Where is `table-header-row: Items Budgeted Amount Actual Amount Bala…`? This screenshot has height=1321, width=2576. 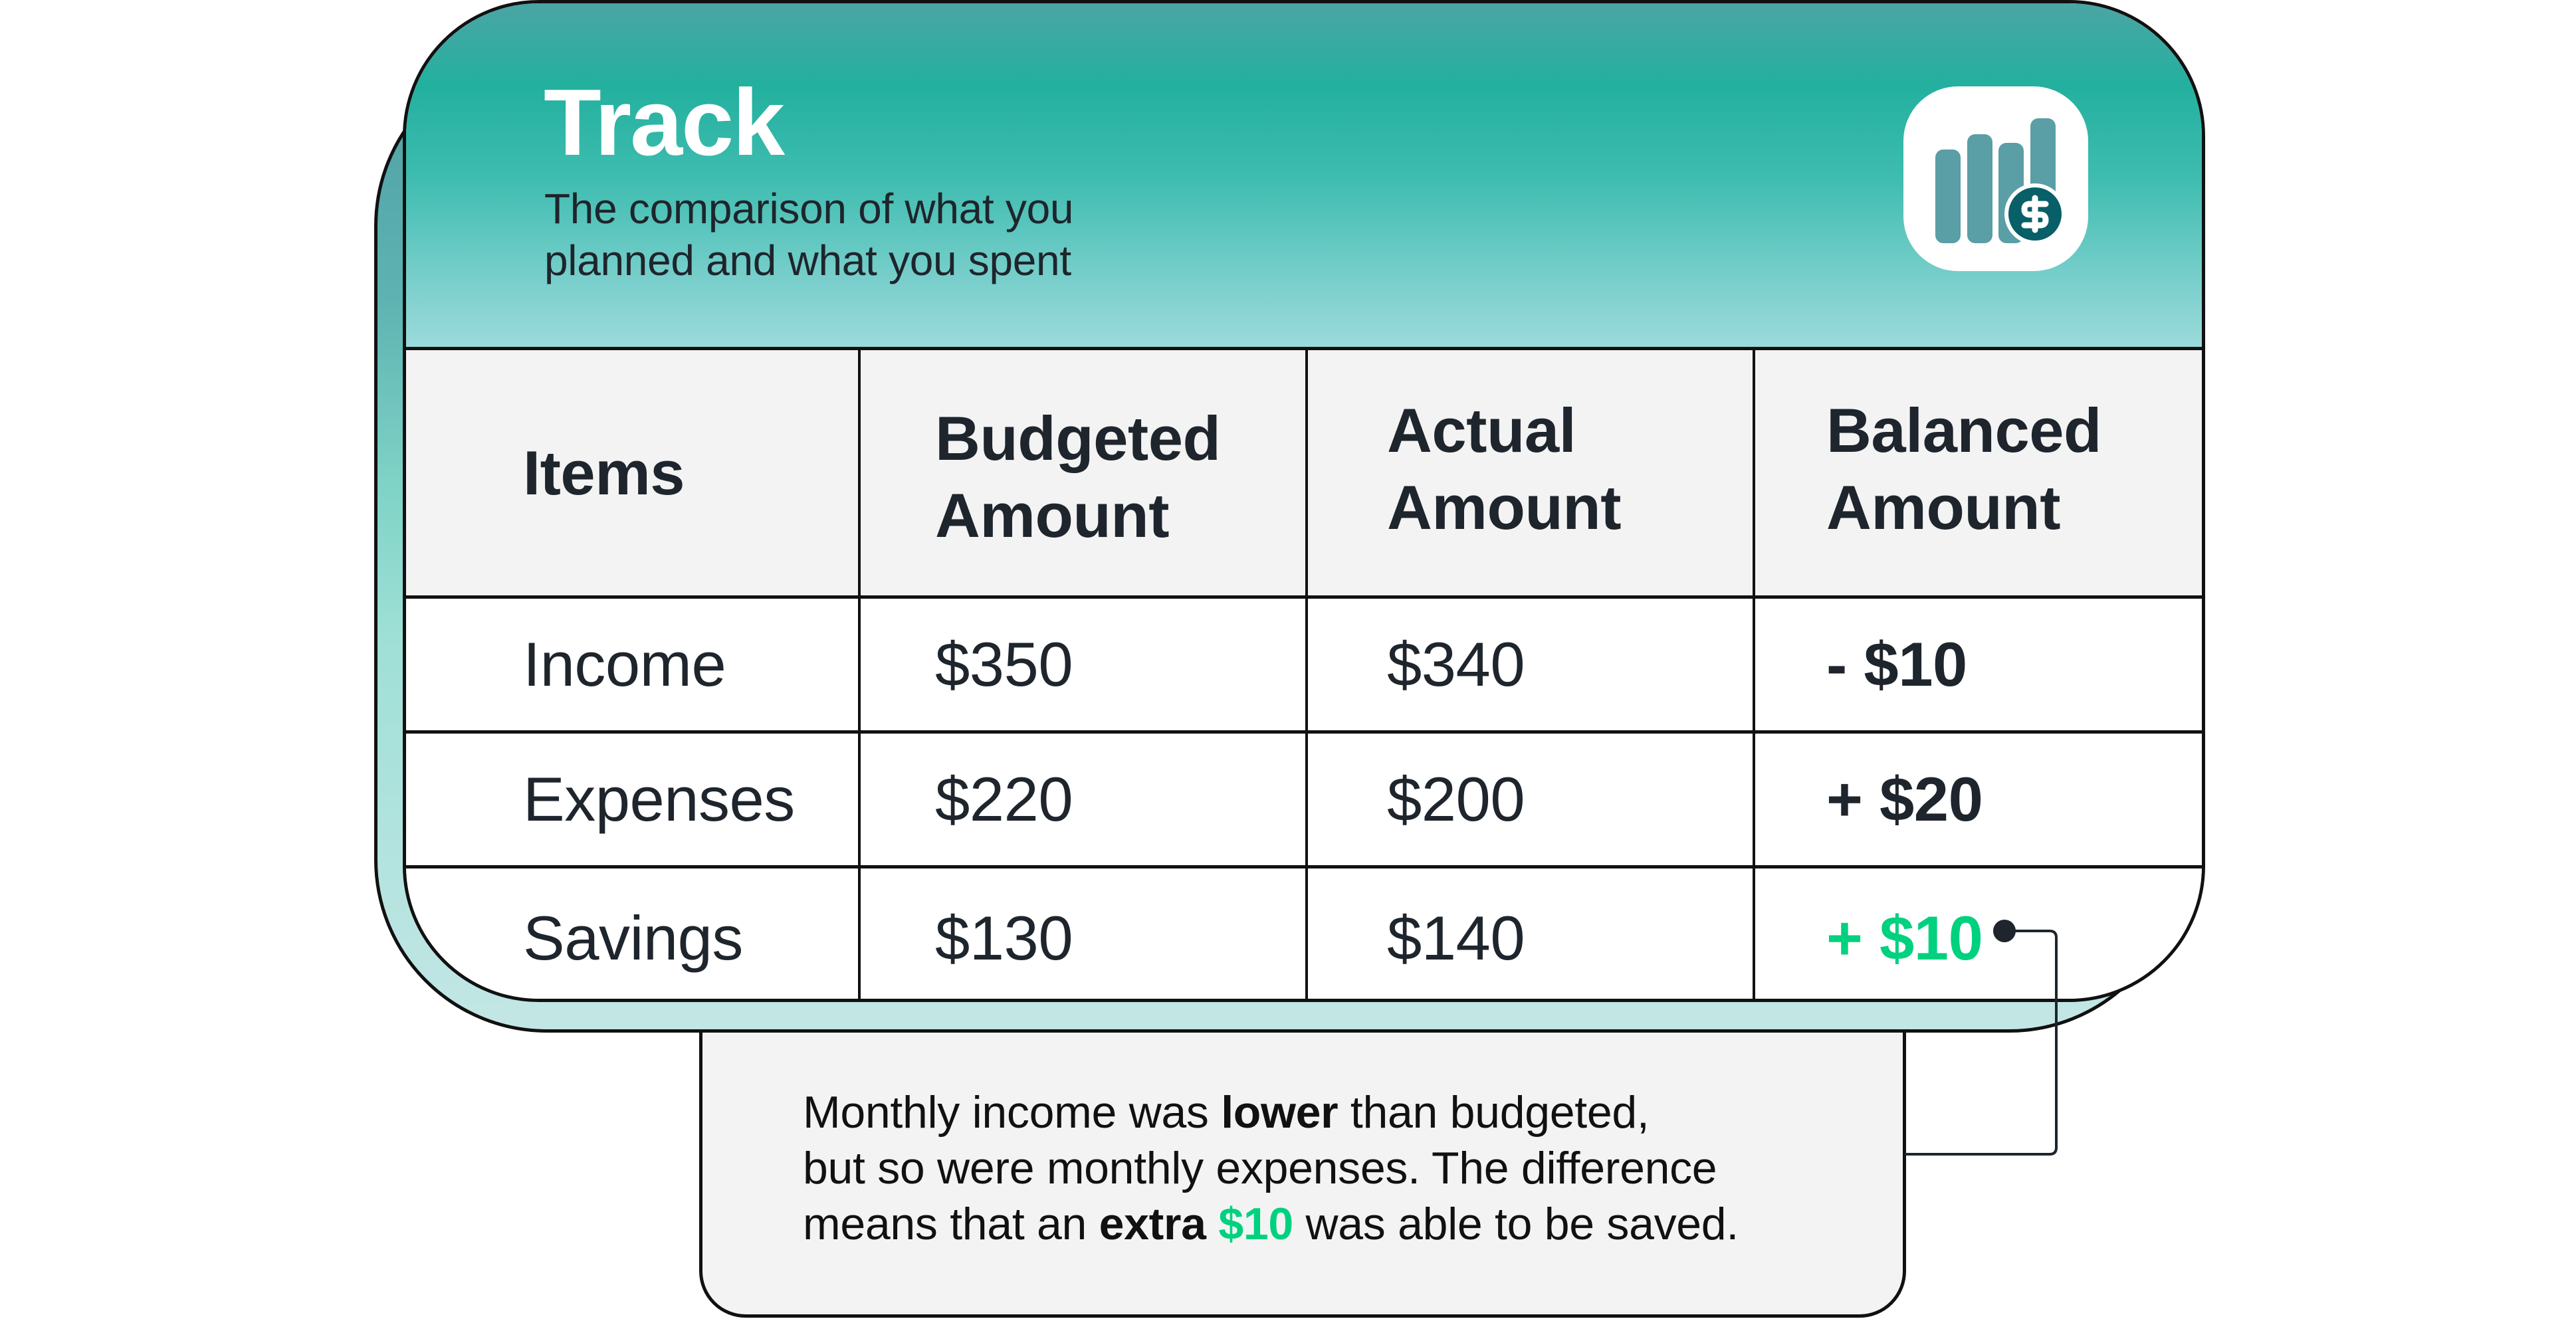 table-header-row: Items Budgeted Amount Actual Amount Bala… is located at coordinates (1304, 475).